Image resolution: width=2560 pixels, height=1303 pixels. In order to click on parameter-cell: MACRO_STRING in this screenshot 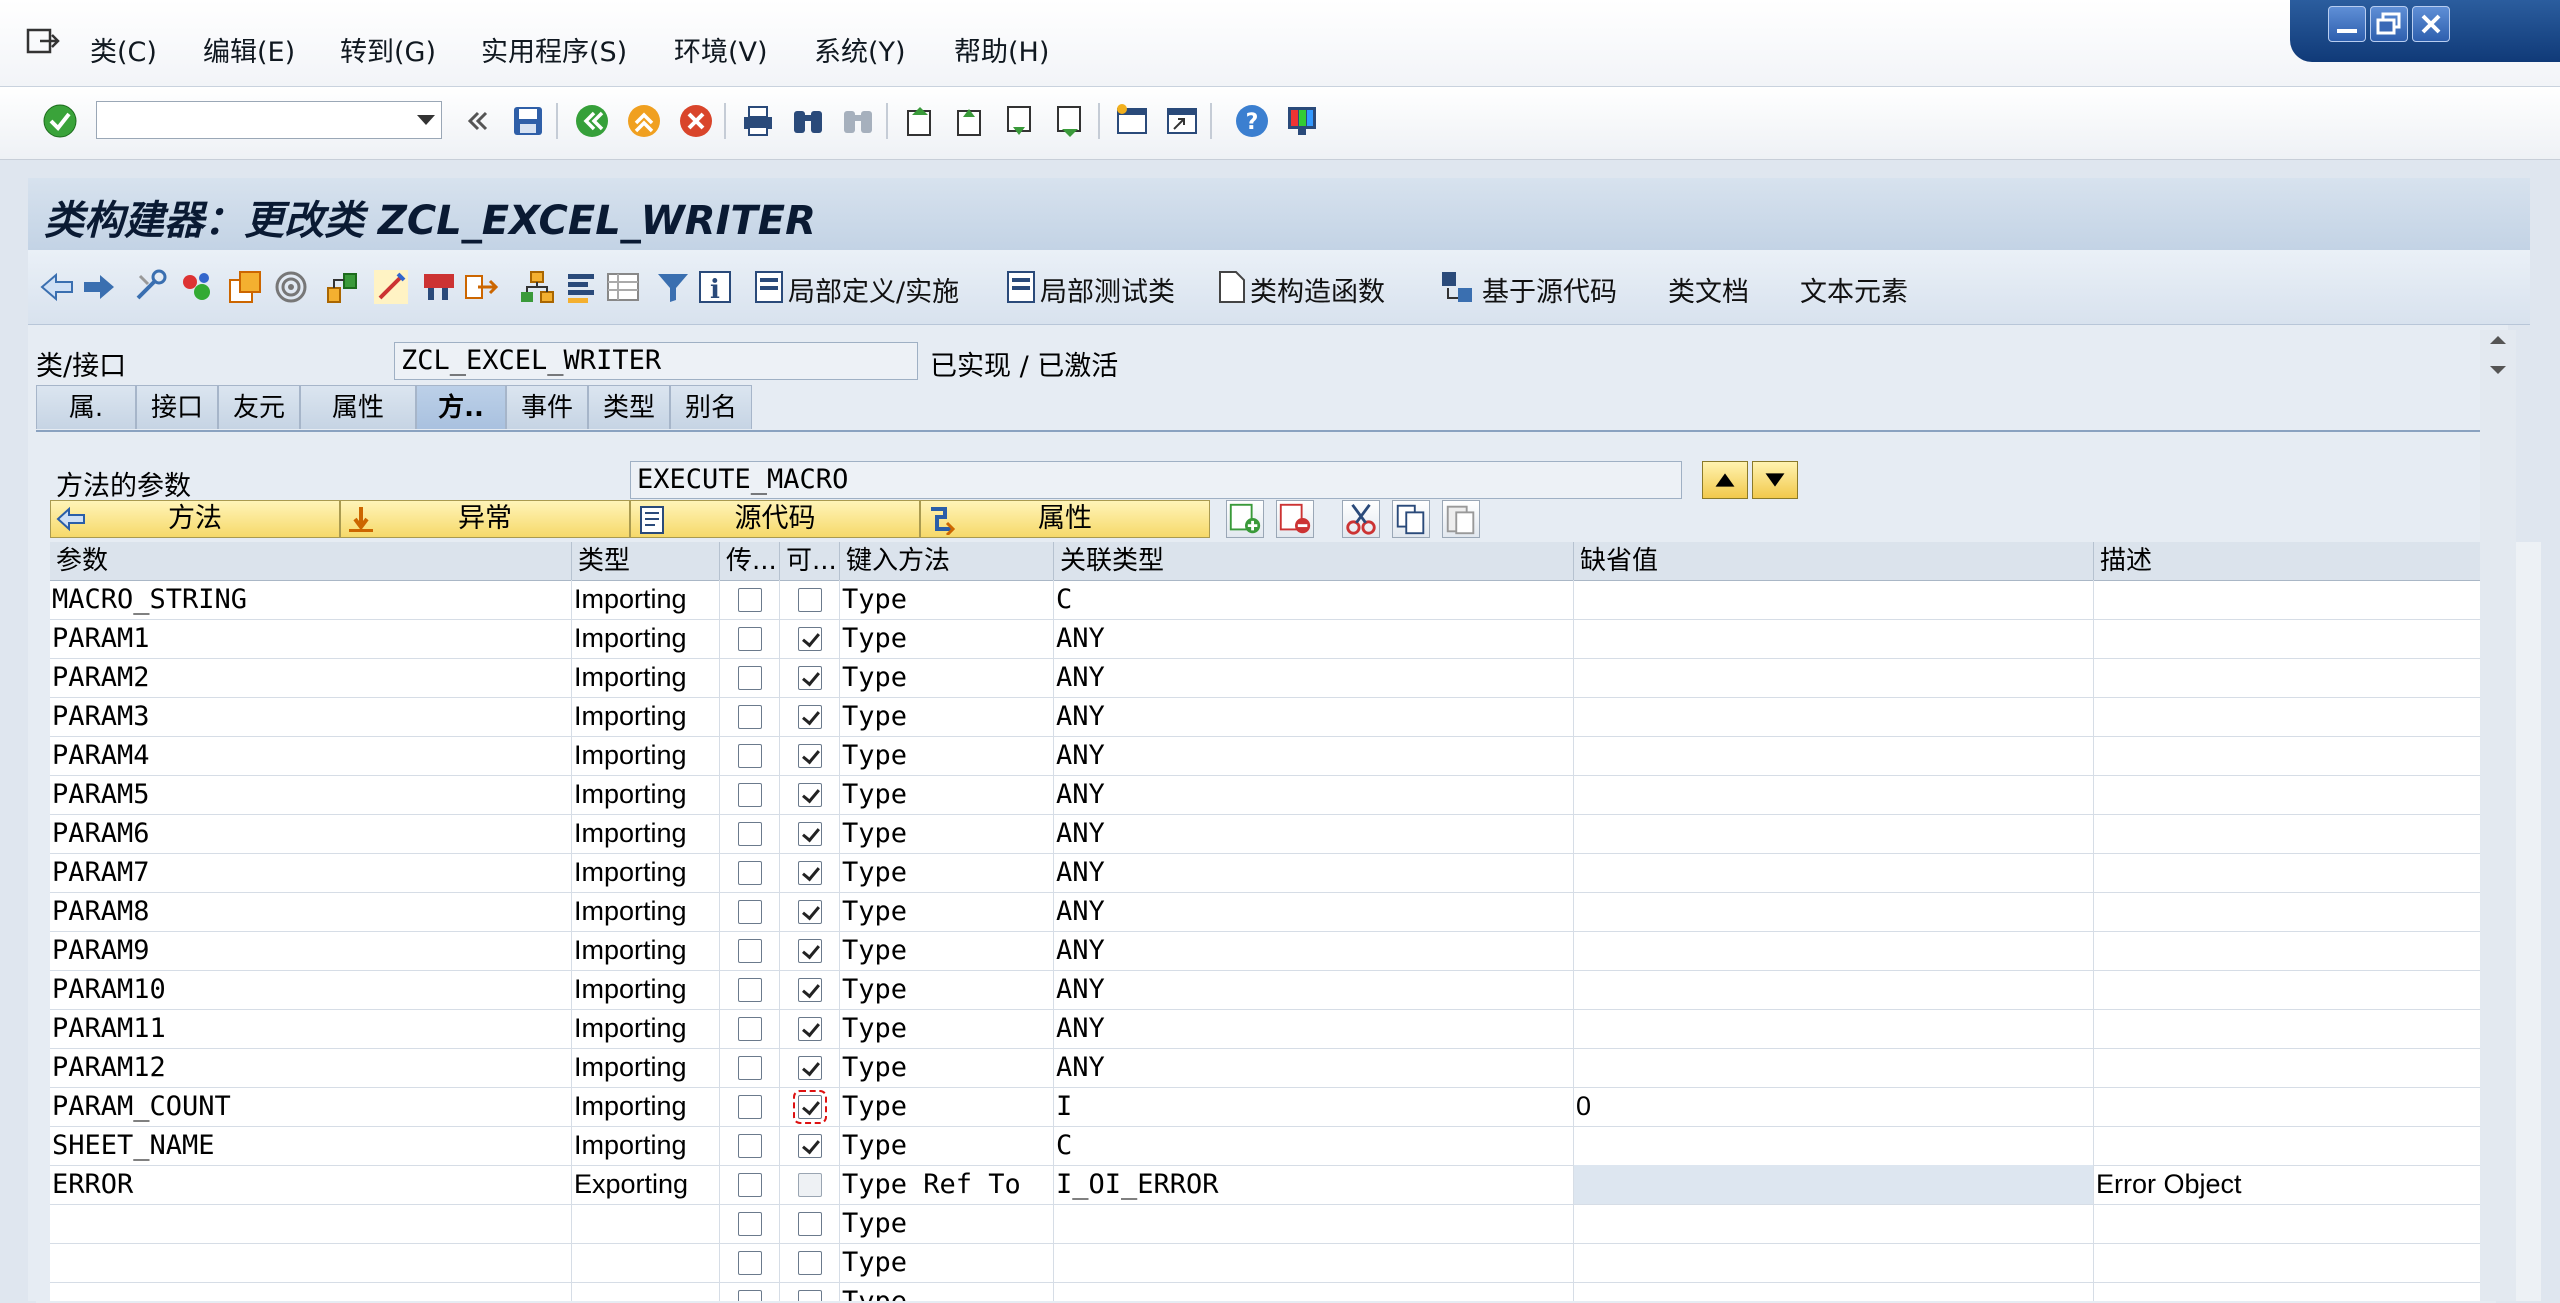, I will do `click(311, 599)`.